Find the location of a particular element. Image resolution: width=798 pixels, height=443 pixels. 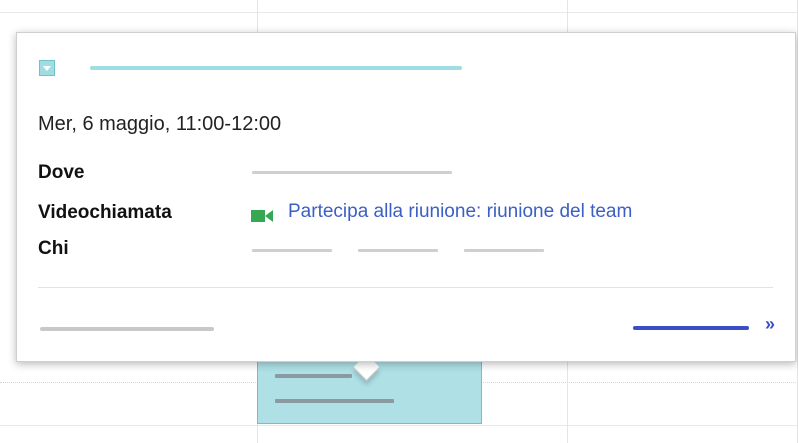

more-details-arrow-icon: » is located at coordinates (770, 324).